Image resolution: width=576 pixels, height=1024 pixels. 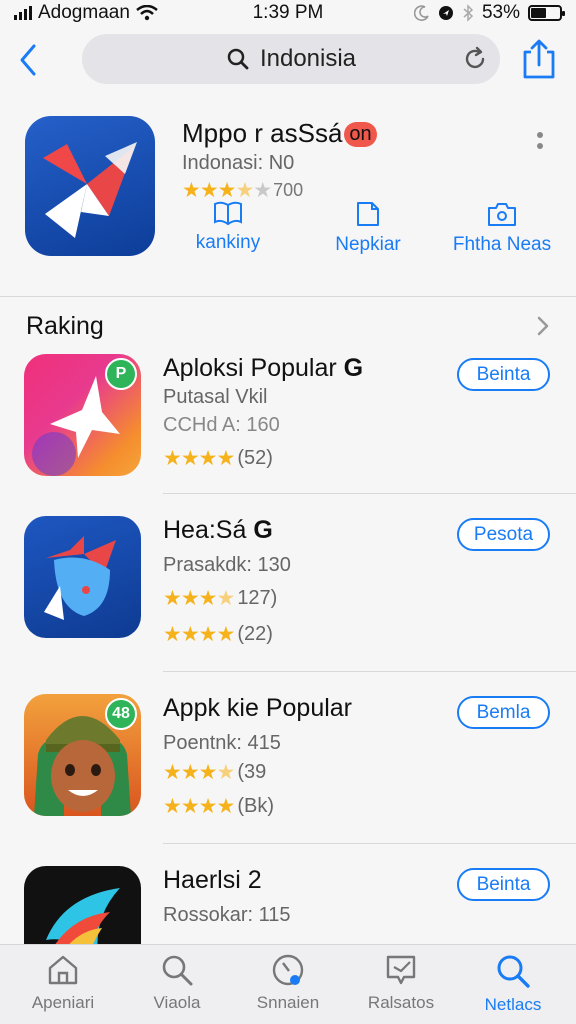 I want to click on section-title: Raking, so click(x=65, y=326).